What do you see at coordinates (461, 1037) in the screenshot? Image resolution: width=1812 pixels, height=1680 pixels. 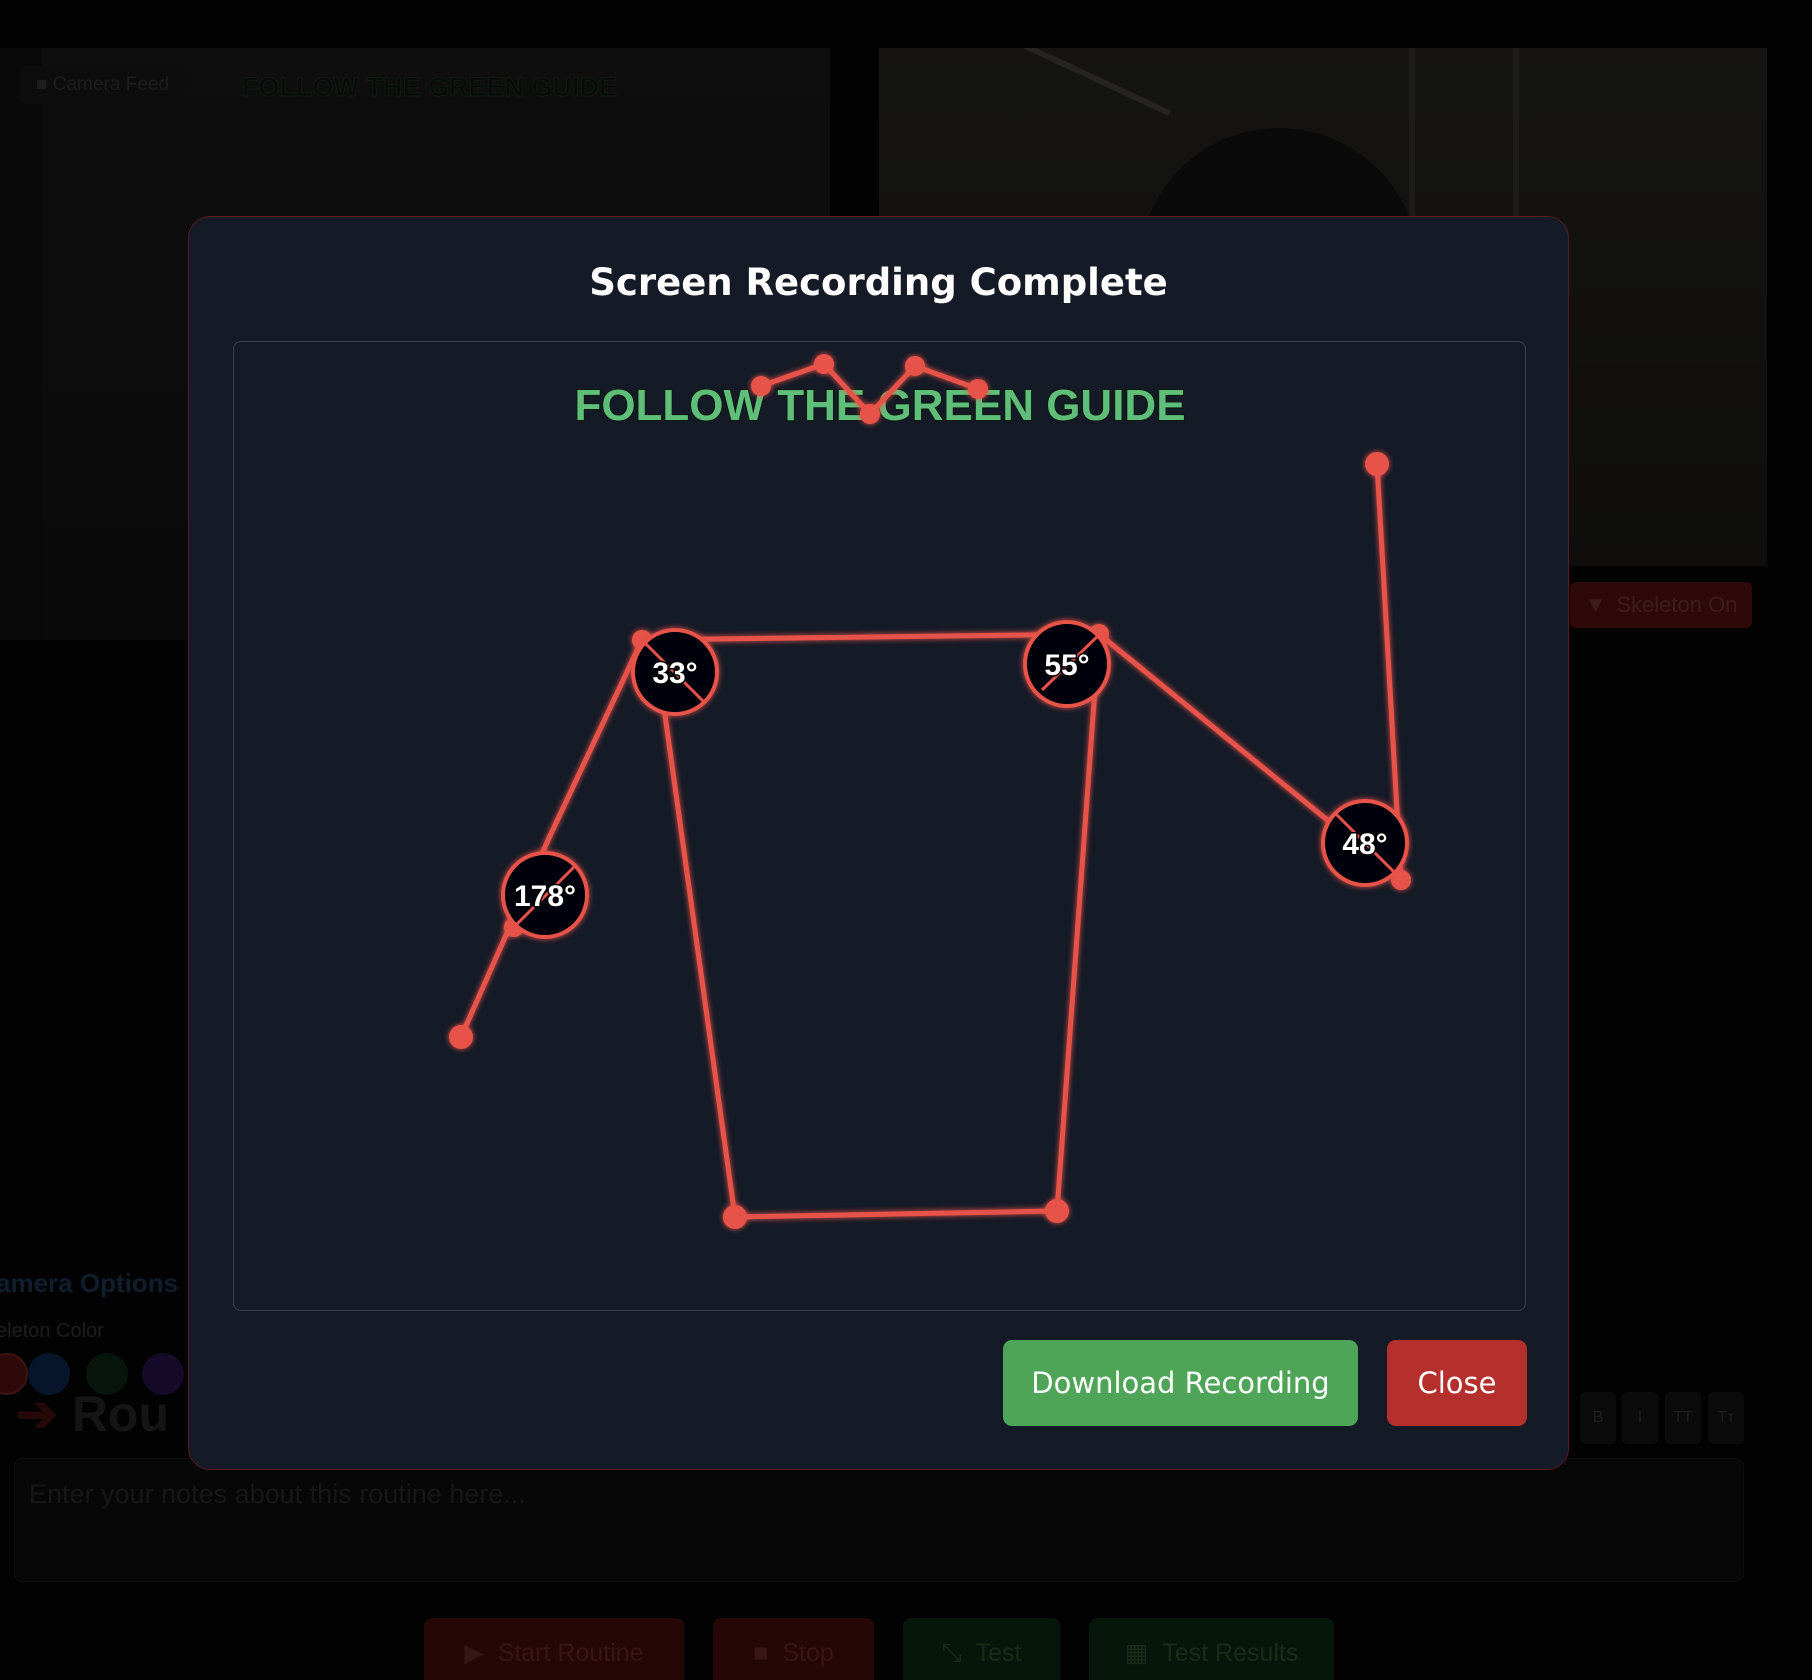 I see `joint-left-wrist` at bounding box center [461, 1037].